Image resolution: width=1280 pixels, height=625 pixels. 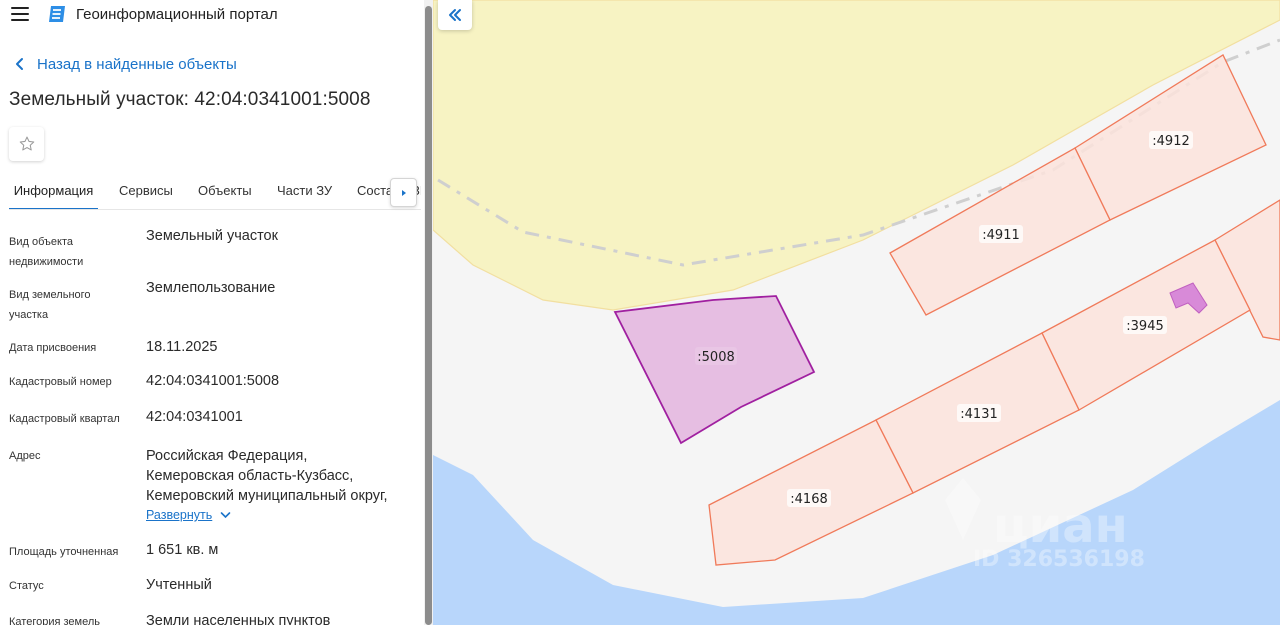 What do you see at coordinates (808, 499) in the screenshot?
I see `parcel-label: :4168` at bounding box center [808, 499].